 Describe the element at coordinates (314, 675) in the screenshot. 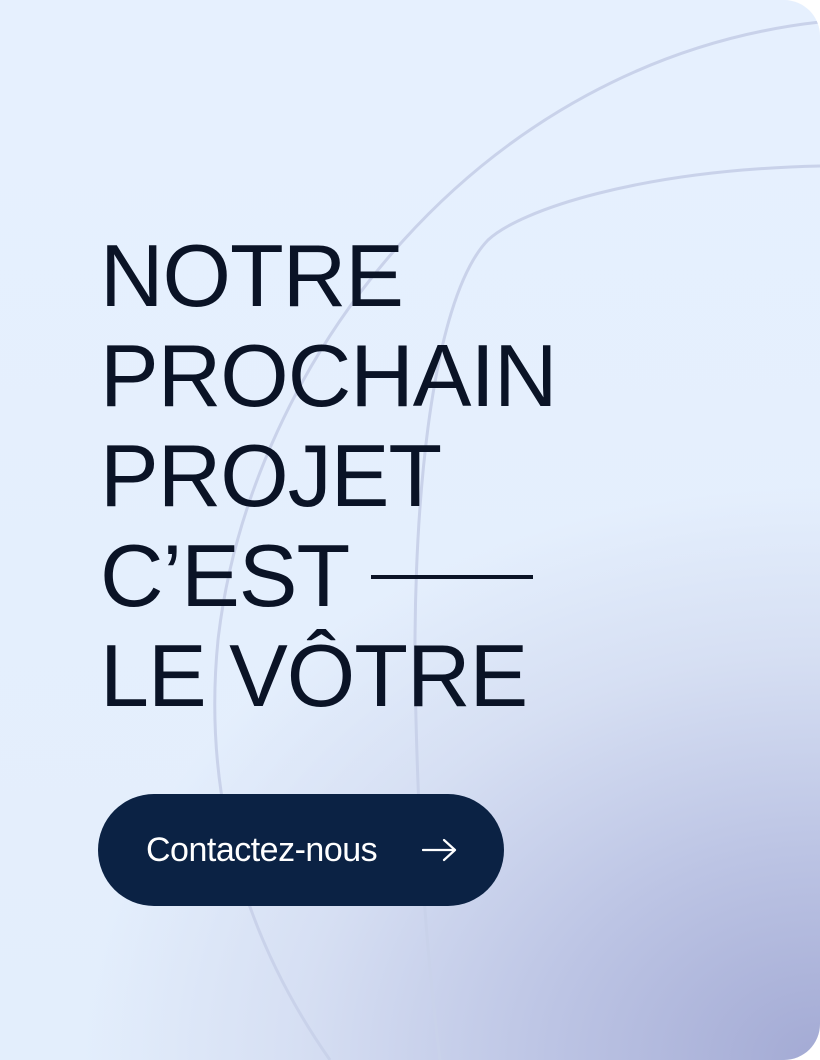

I see `headline-line-5: LE VÔTRE` at that location.